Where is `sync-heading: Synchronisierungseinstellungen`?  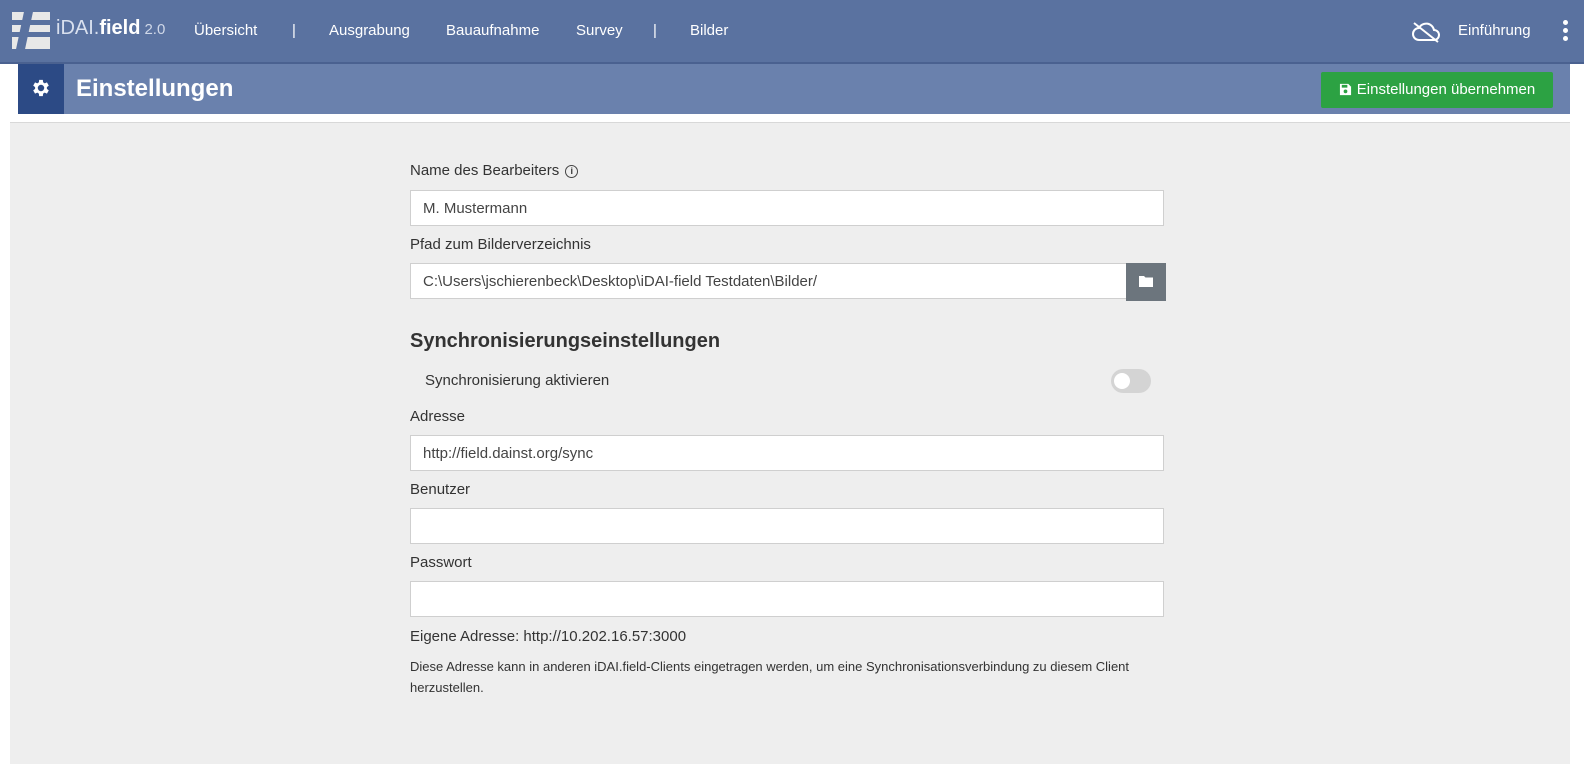 sync-heading: Synchronisierungseinstellungen is located at coordinates (565, 341).